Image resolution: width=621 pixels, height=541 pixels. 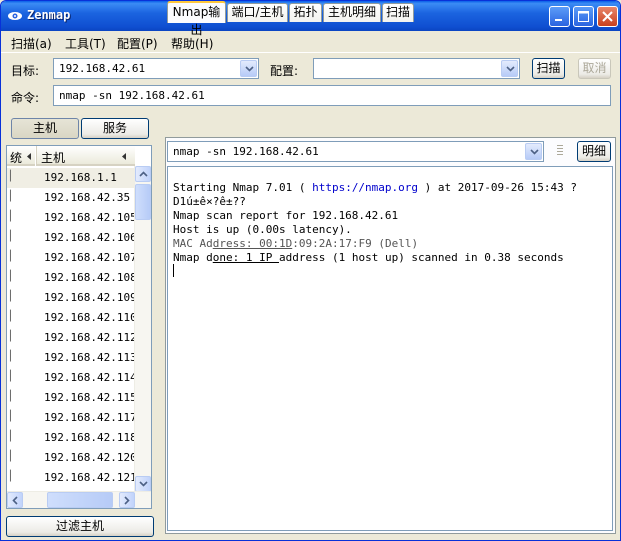 What do you see at coordinates (156, 68) in the screenshot?
I see `target-combo: 192.168.42.61` at bounding box center [156, 68].